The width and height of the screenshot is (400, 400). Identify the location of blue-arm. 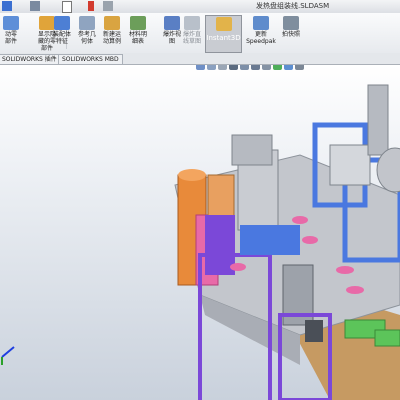
(270, 240).